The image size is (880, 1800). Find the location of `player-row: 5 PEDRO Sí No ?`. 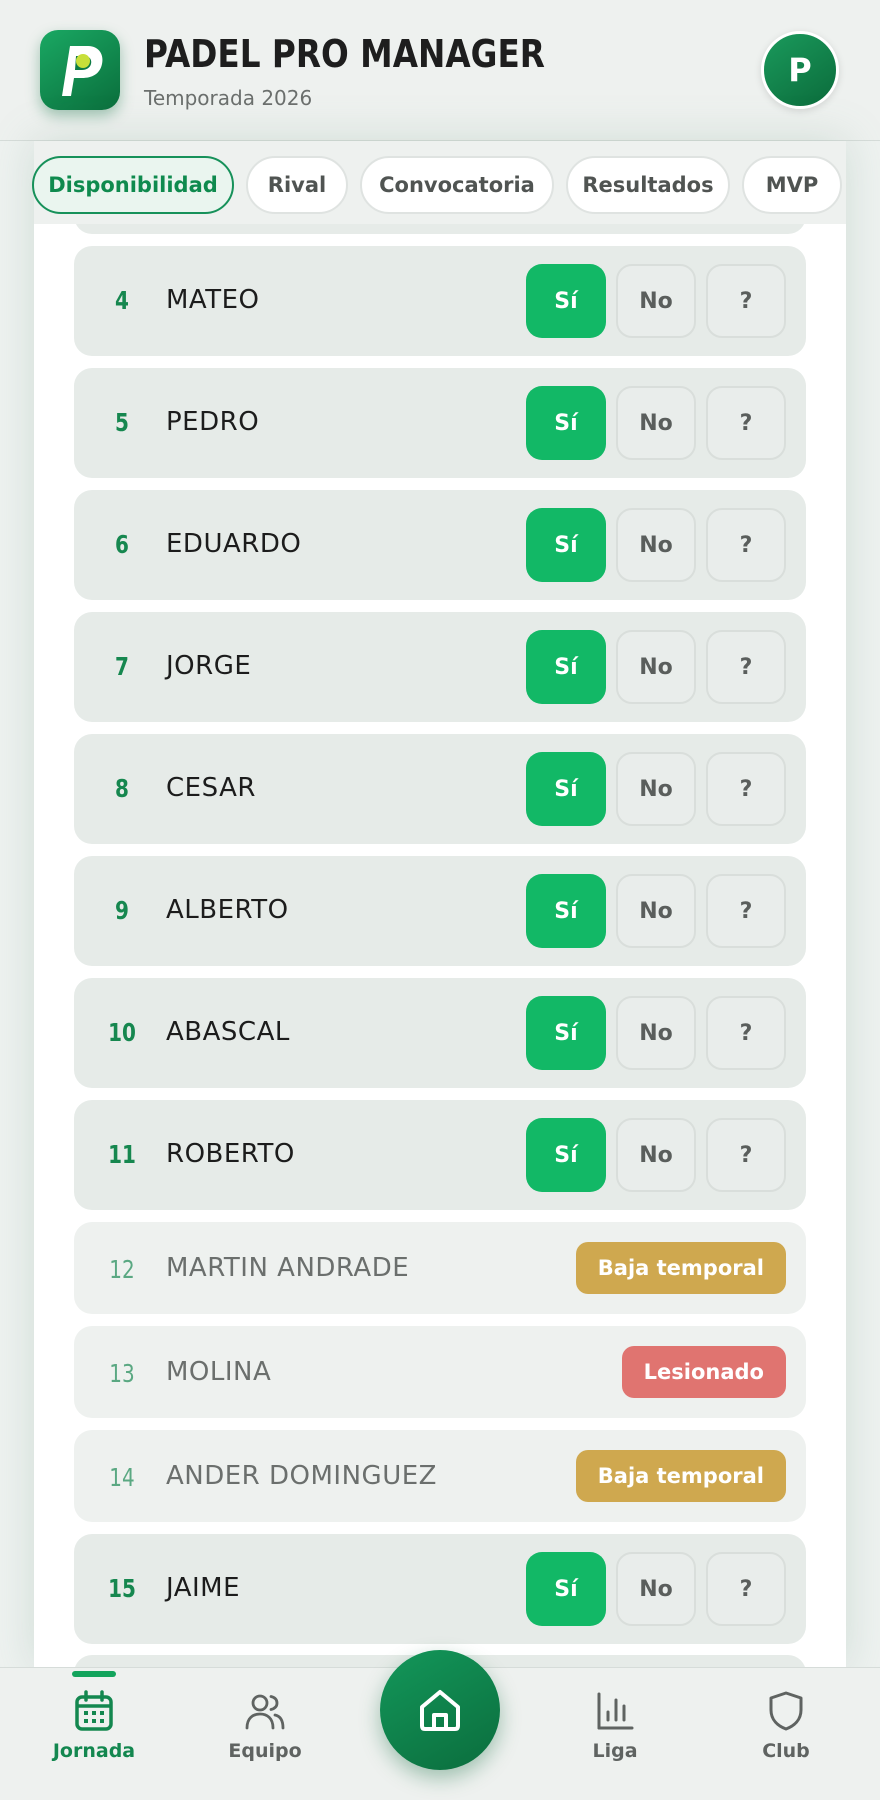

player-row: 5 PEDRO Sí No ? is located at coordinates (440, 423).